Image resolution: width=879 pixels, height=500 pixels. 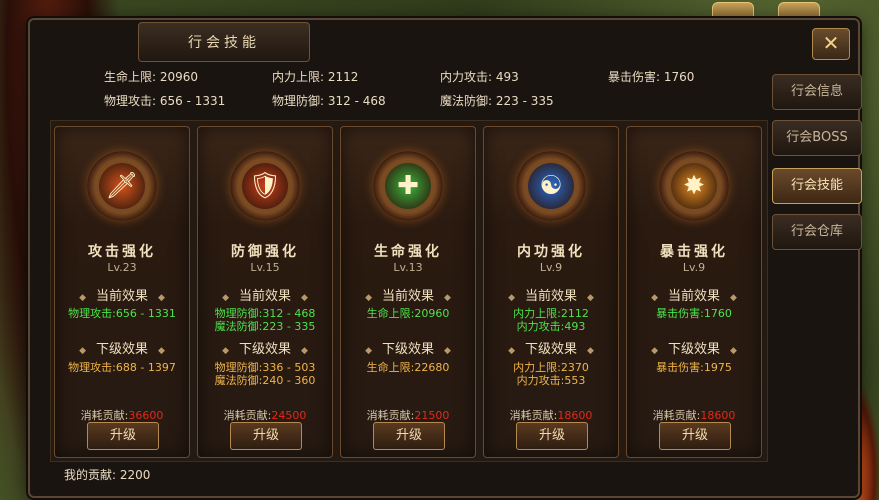 I want to click on shield-icon: 🛡, so click(x=265, y=186).